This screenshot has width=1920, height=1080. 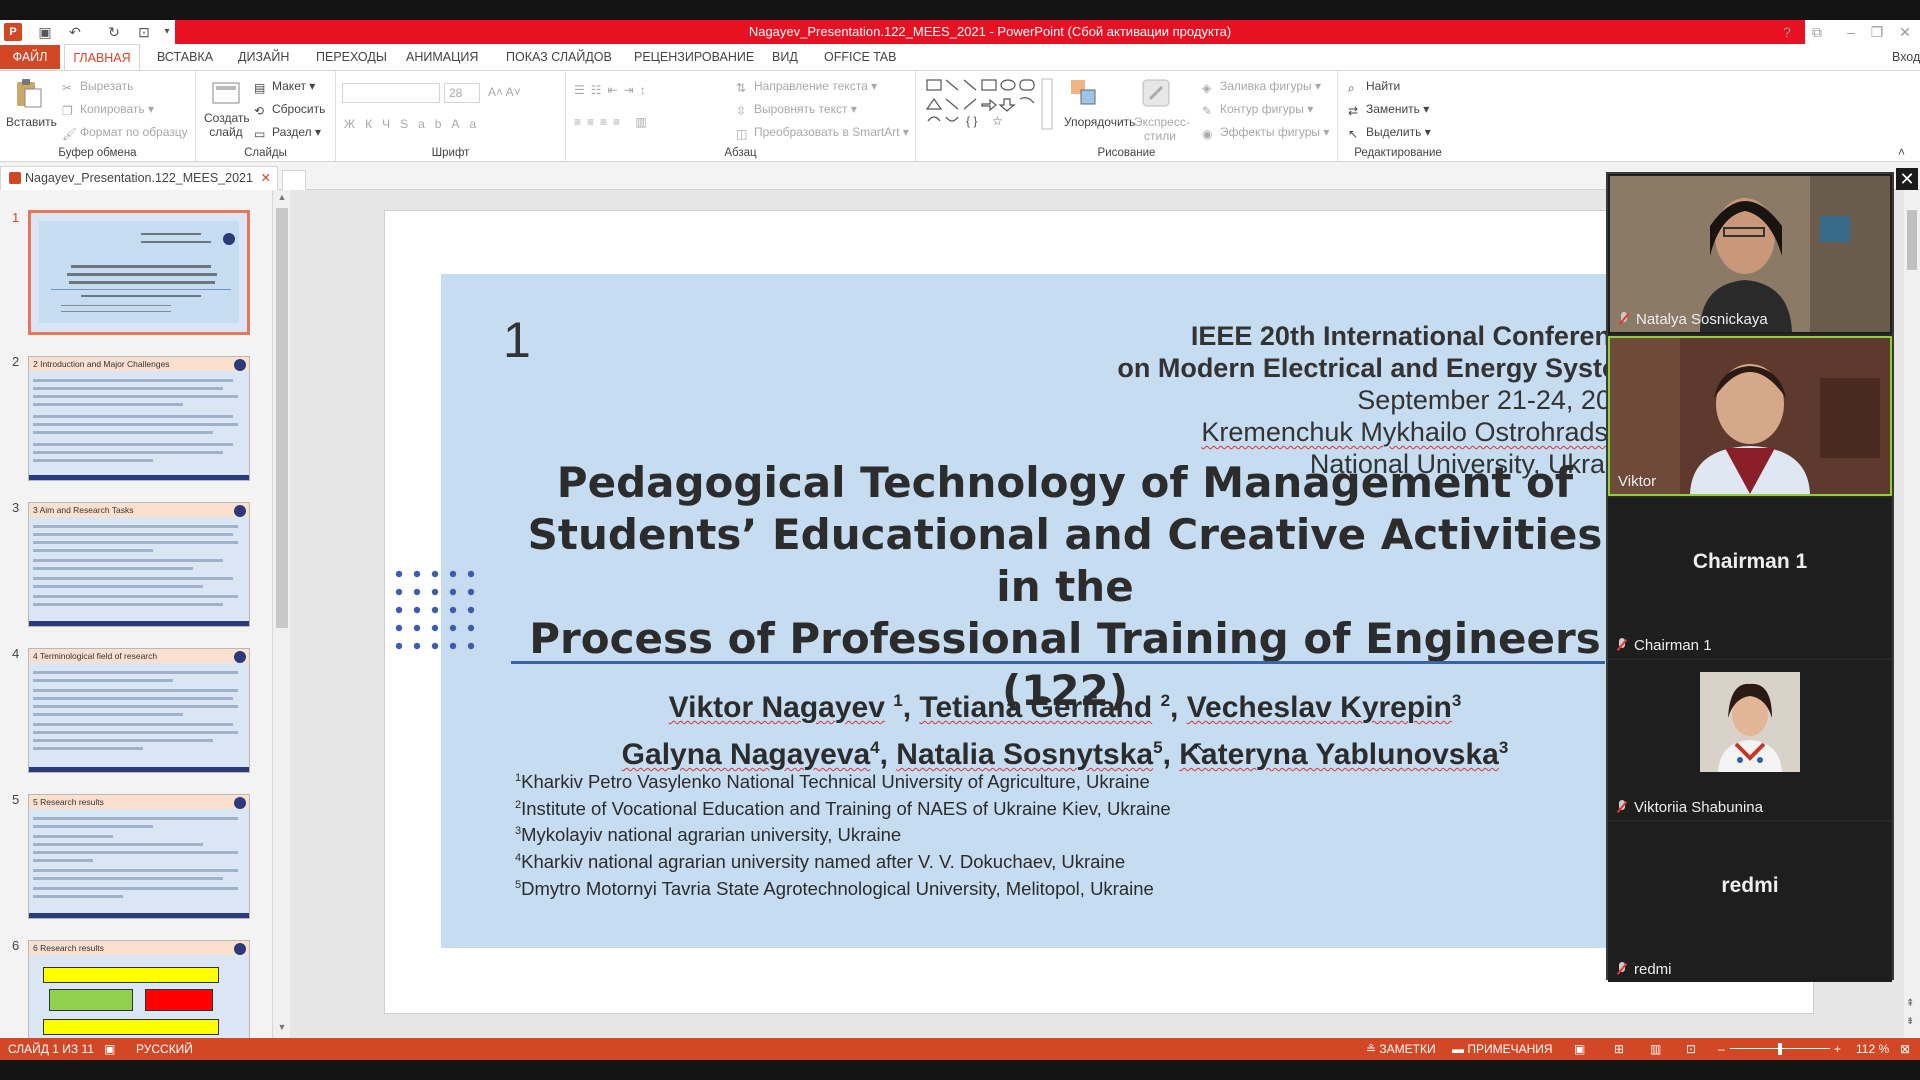 I want to click on tab-transitions: ПЕРЕХОДЫ, so click(x=351, y=57).